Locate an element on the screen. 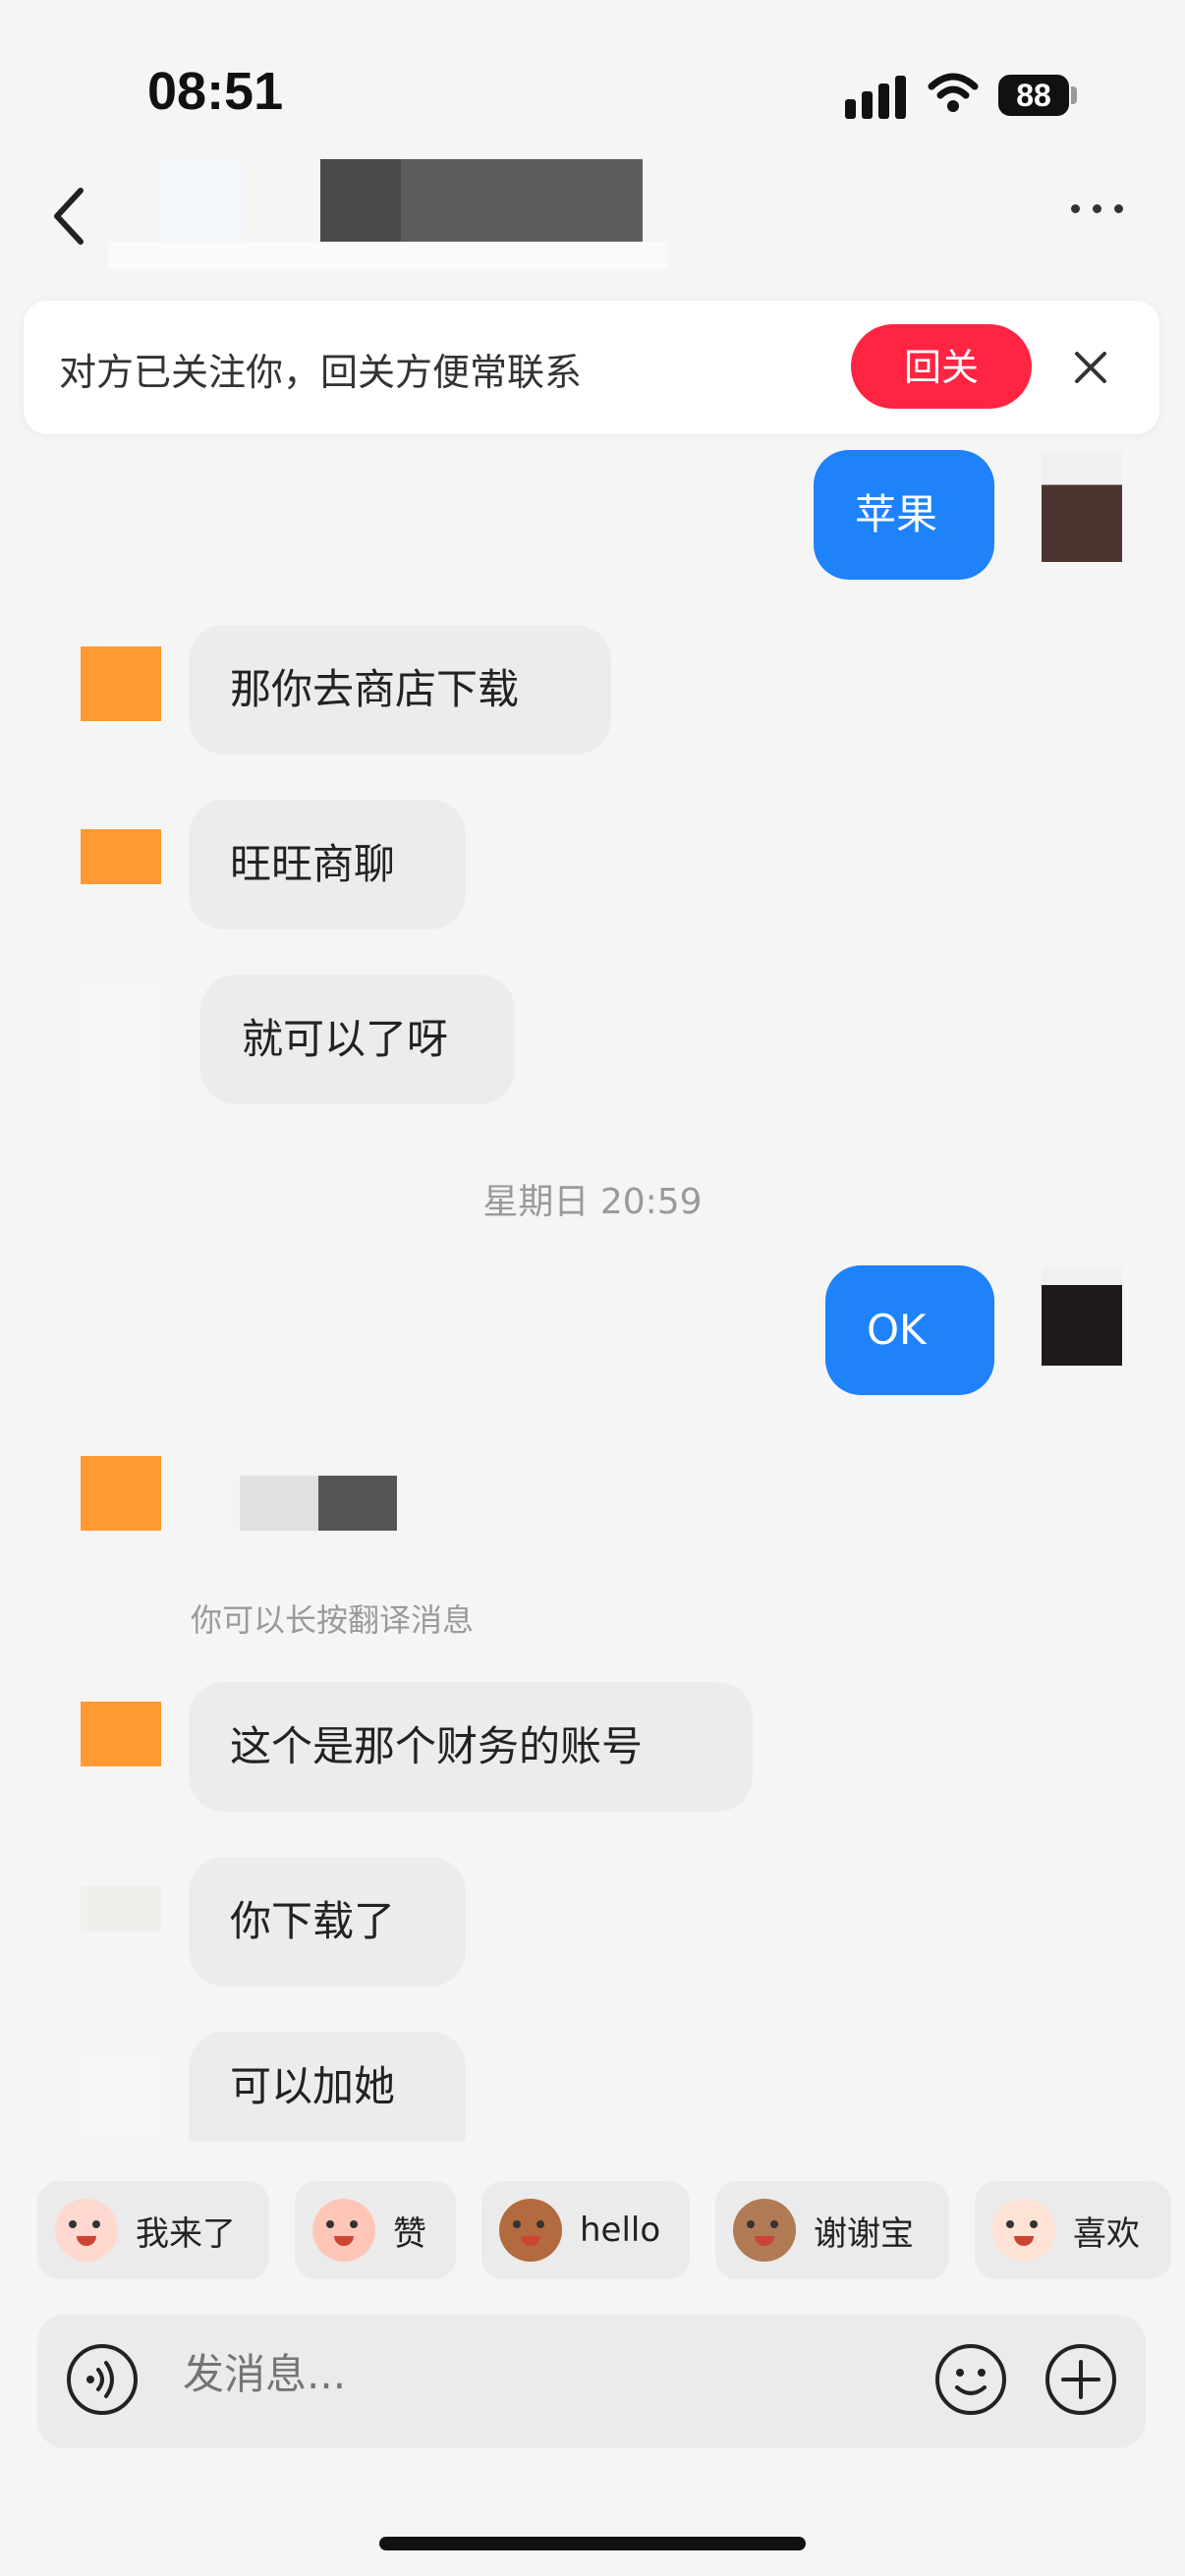  back-button is located at coordinates (68, 216).